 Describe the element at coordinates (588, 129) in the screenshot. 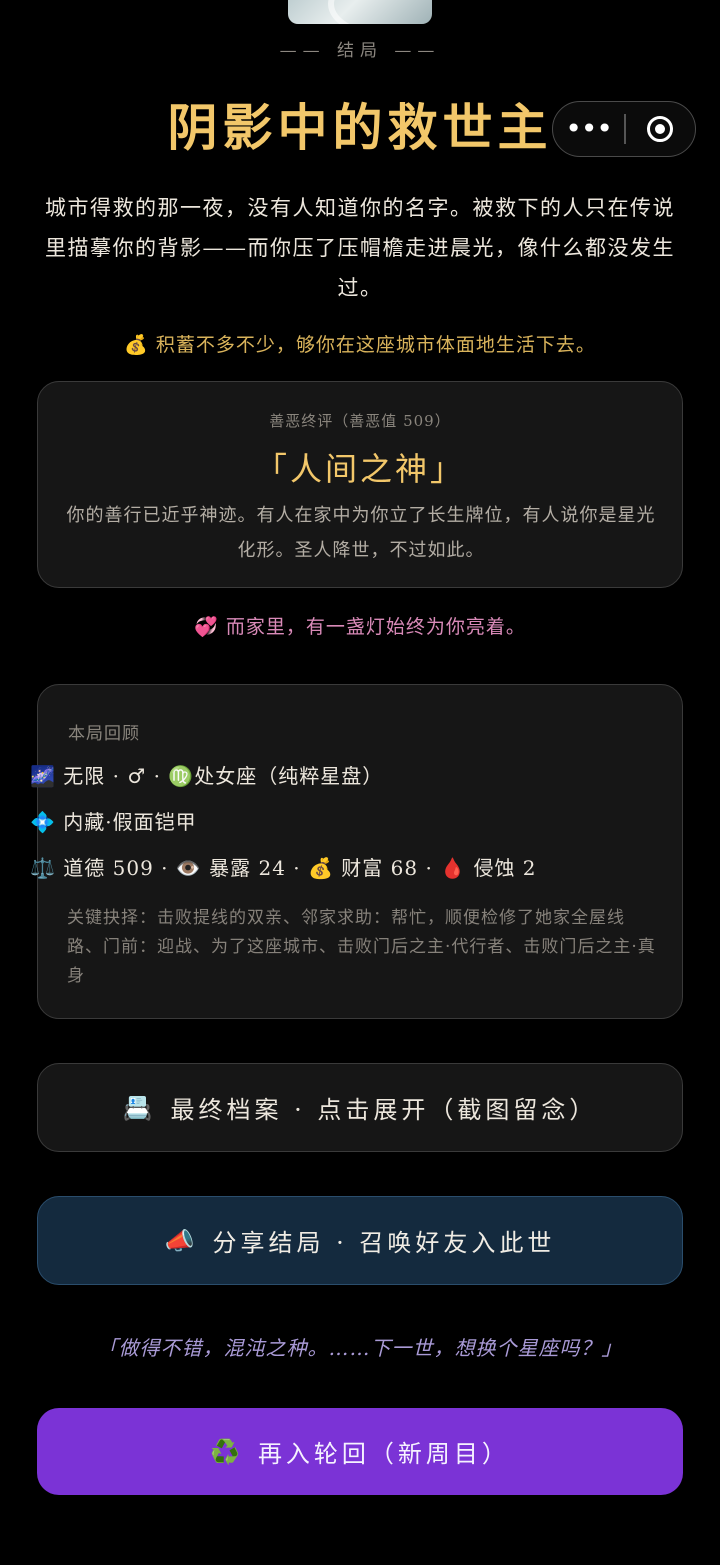

I see `more-menu-button: •••` at that location.